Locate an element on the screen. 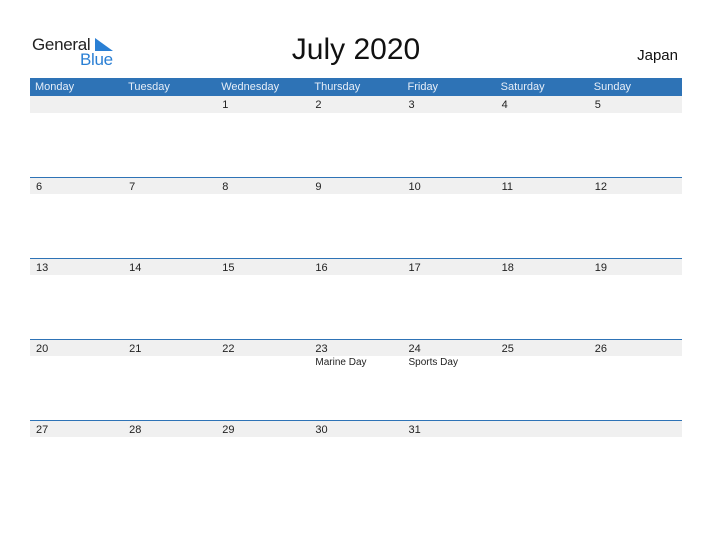 Image resolution: width=712 pixels, height=550 pixels. day-number: 2 is located at coordinates (318, 105).